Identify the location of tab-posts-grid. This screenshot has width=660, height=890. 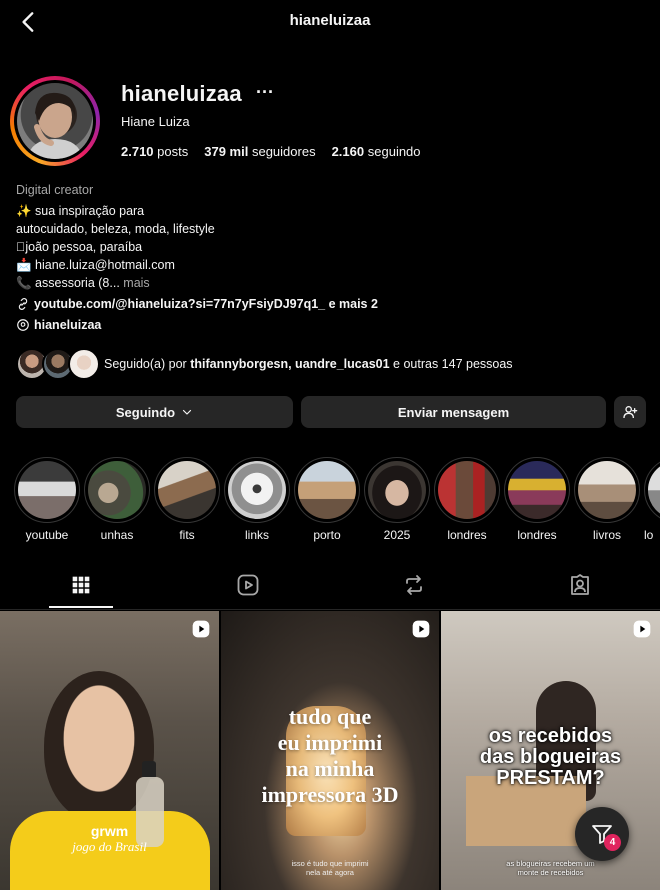
(81, 585).